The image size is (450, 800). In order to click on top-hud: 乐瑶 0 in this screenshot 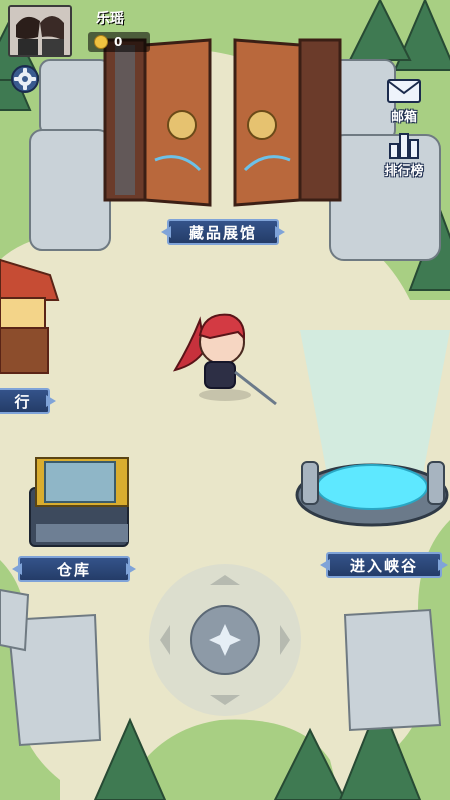, I will do `click(225, 29)`.